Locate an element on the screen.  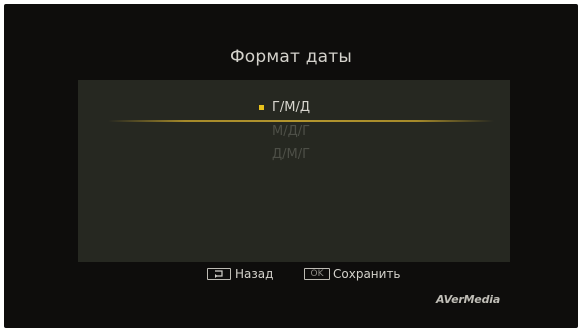
option-label: Г/М/Д is located at coordinates (291, 107).